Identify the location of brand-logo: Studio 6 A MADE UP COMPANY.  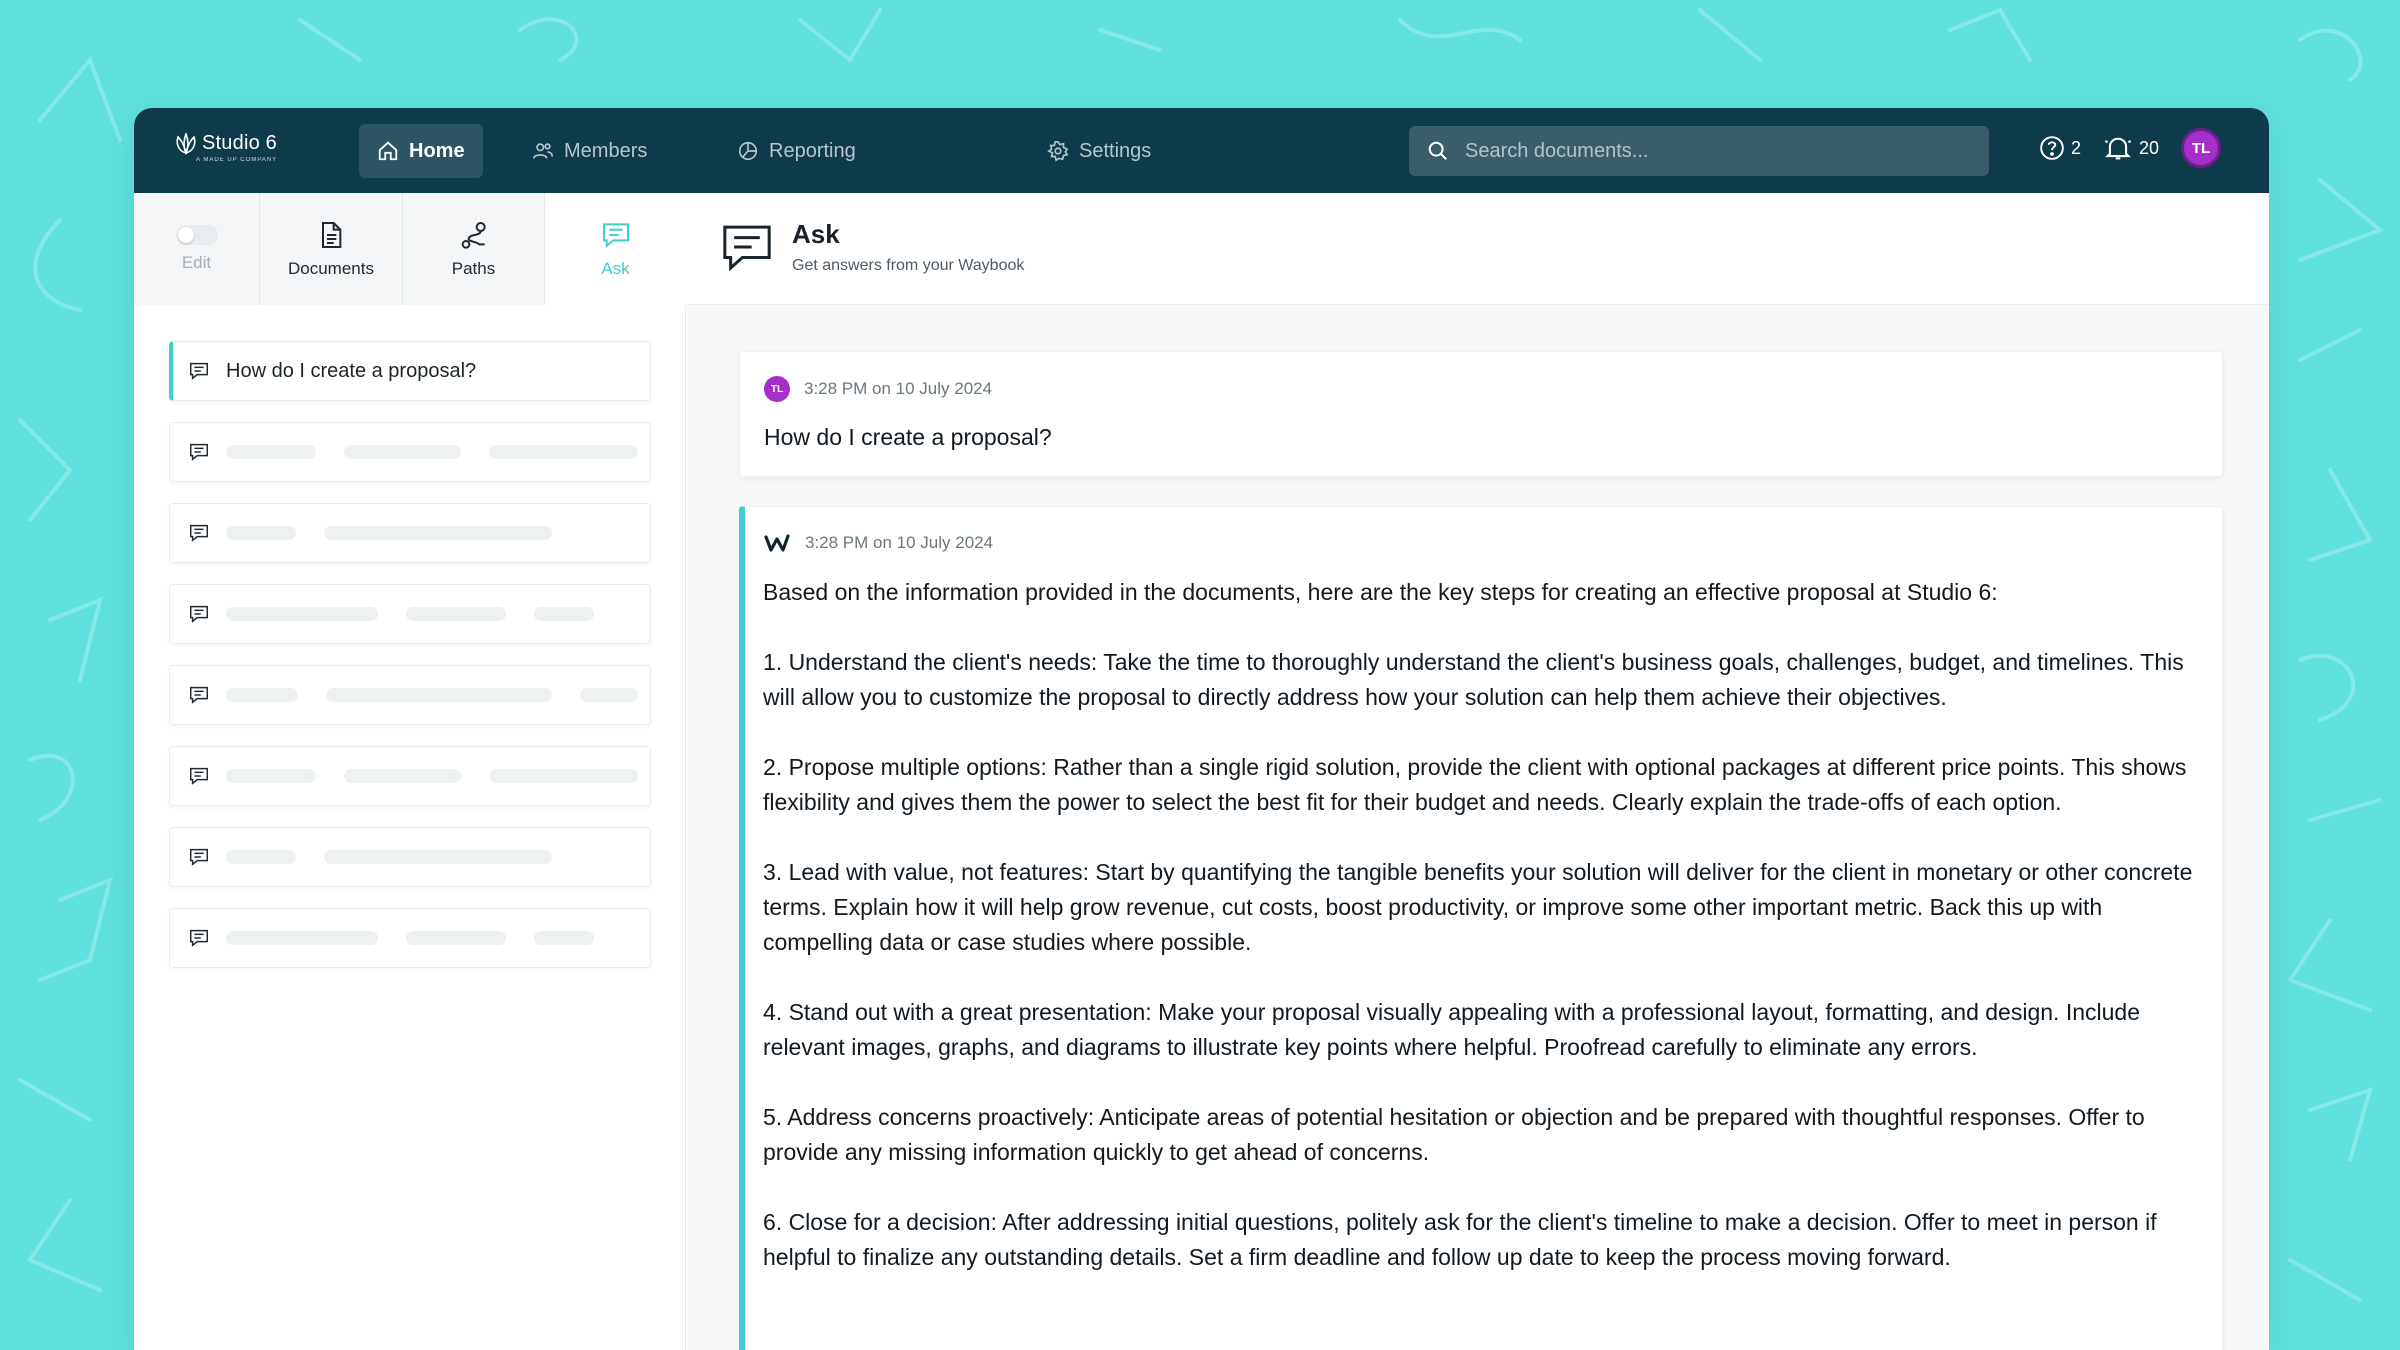
(225, 147).